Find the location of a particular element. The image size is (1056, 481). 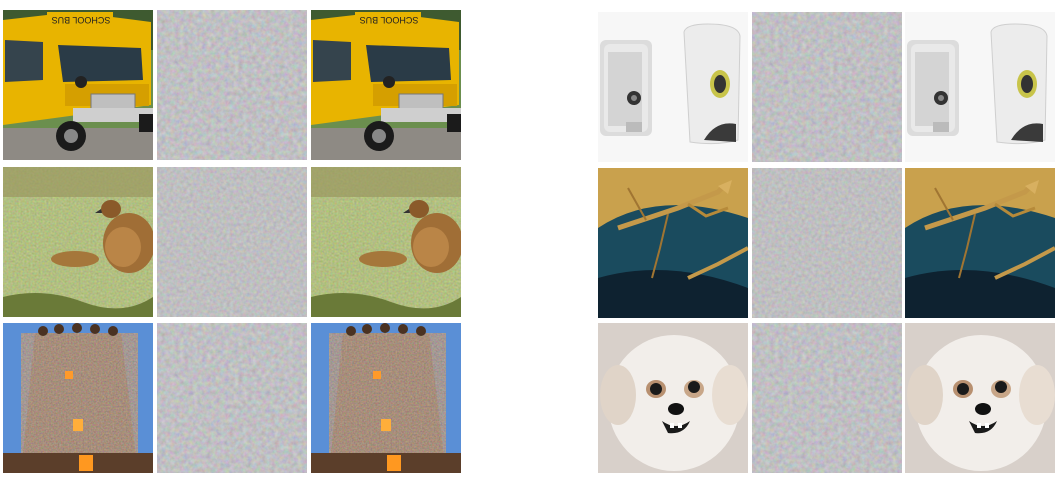

temple-original is located at coordinates (78, 398).